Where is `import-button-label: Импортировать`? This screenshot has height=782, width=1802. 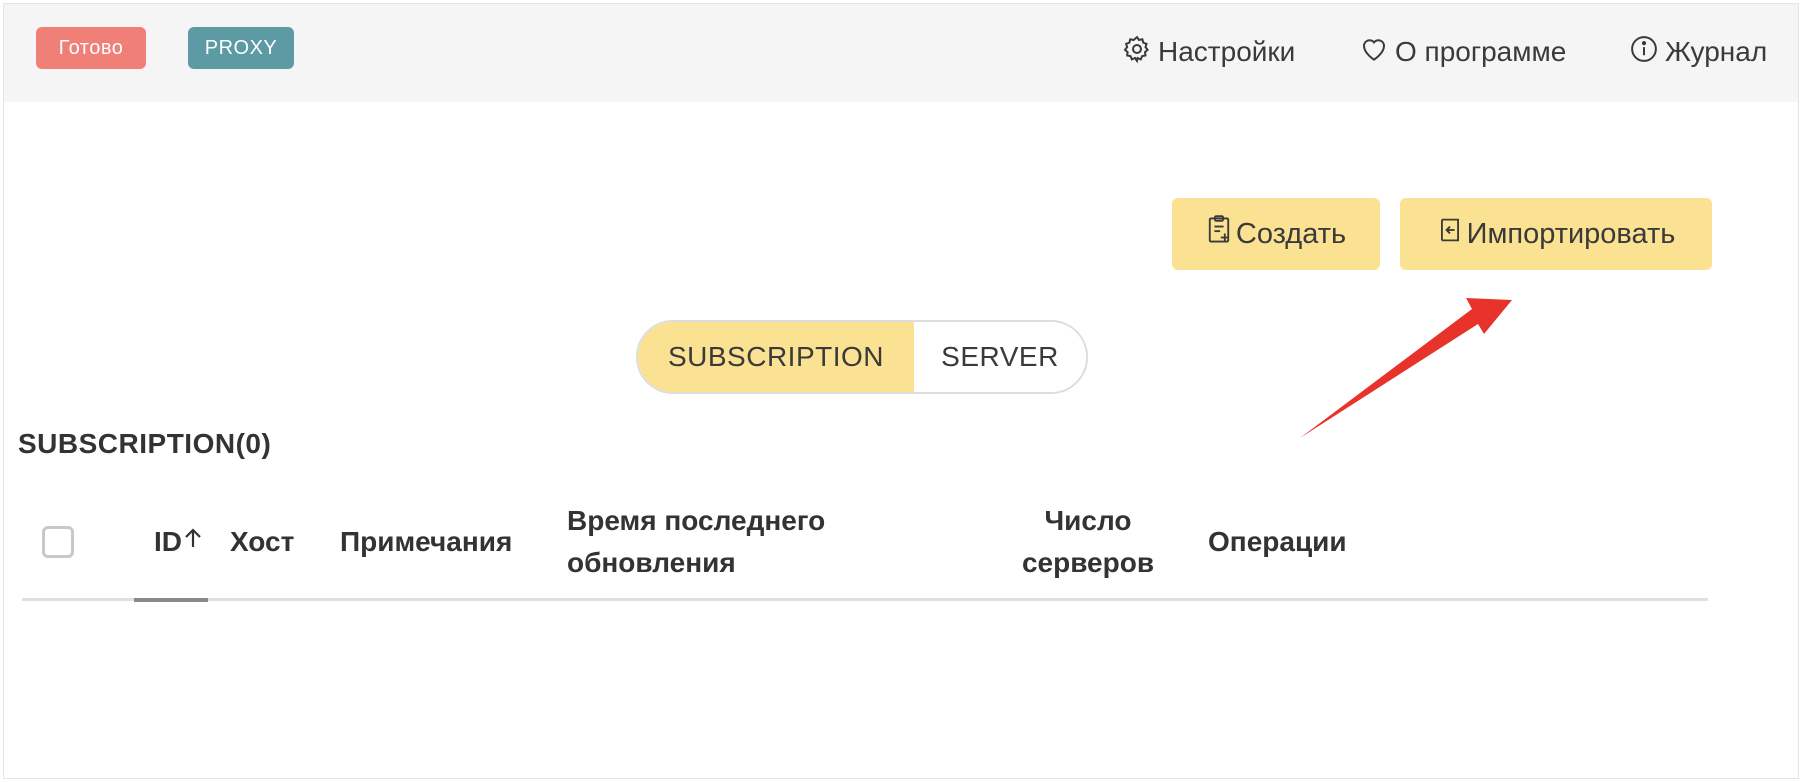 import-button-label: Импортировать is located at coordinates (1571, 233).